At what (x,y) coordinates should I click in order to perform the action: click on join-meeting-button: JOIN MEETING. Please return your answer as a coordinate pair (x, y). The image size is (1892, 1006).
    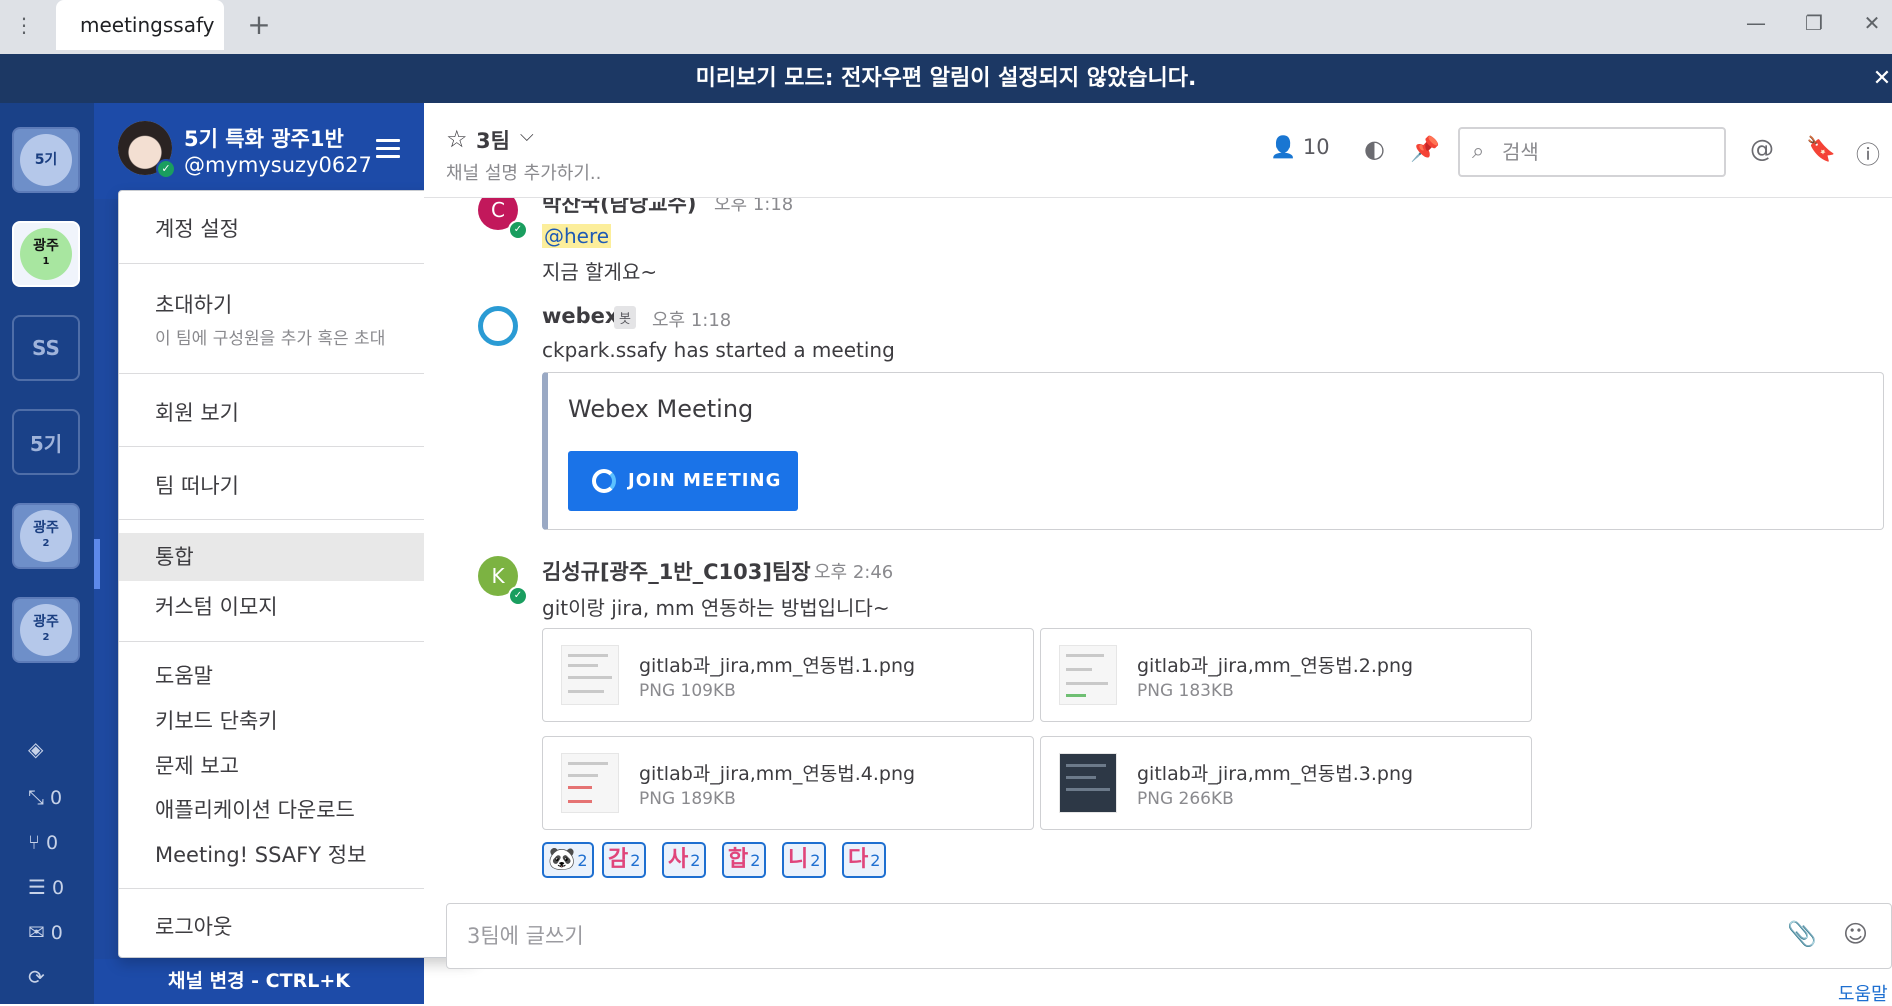
    Looking at the image, I should click on (683, 481).